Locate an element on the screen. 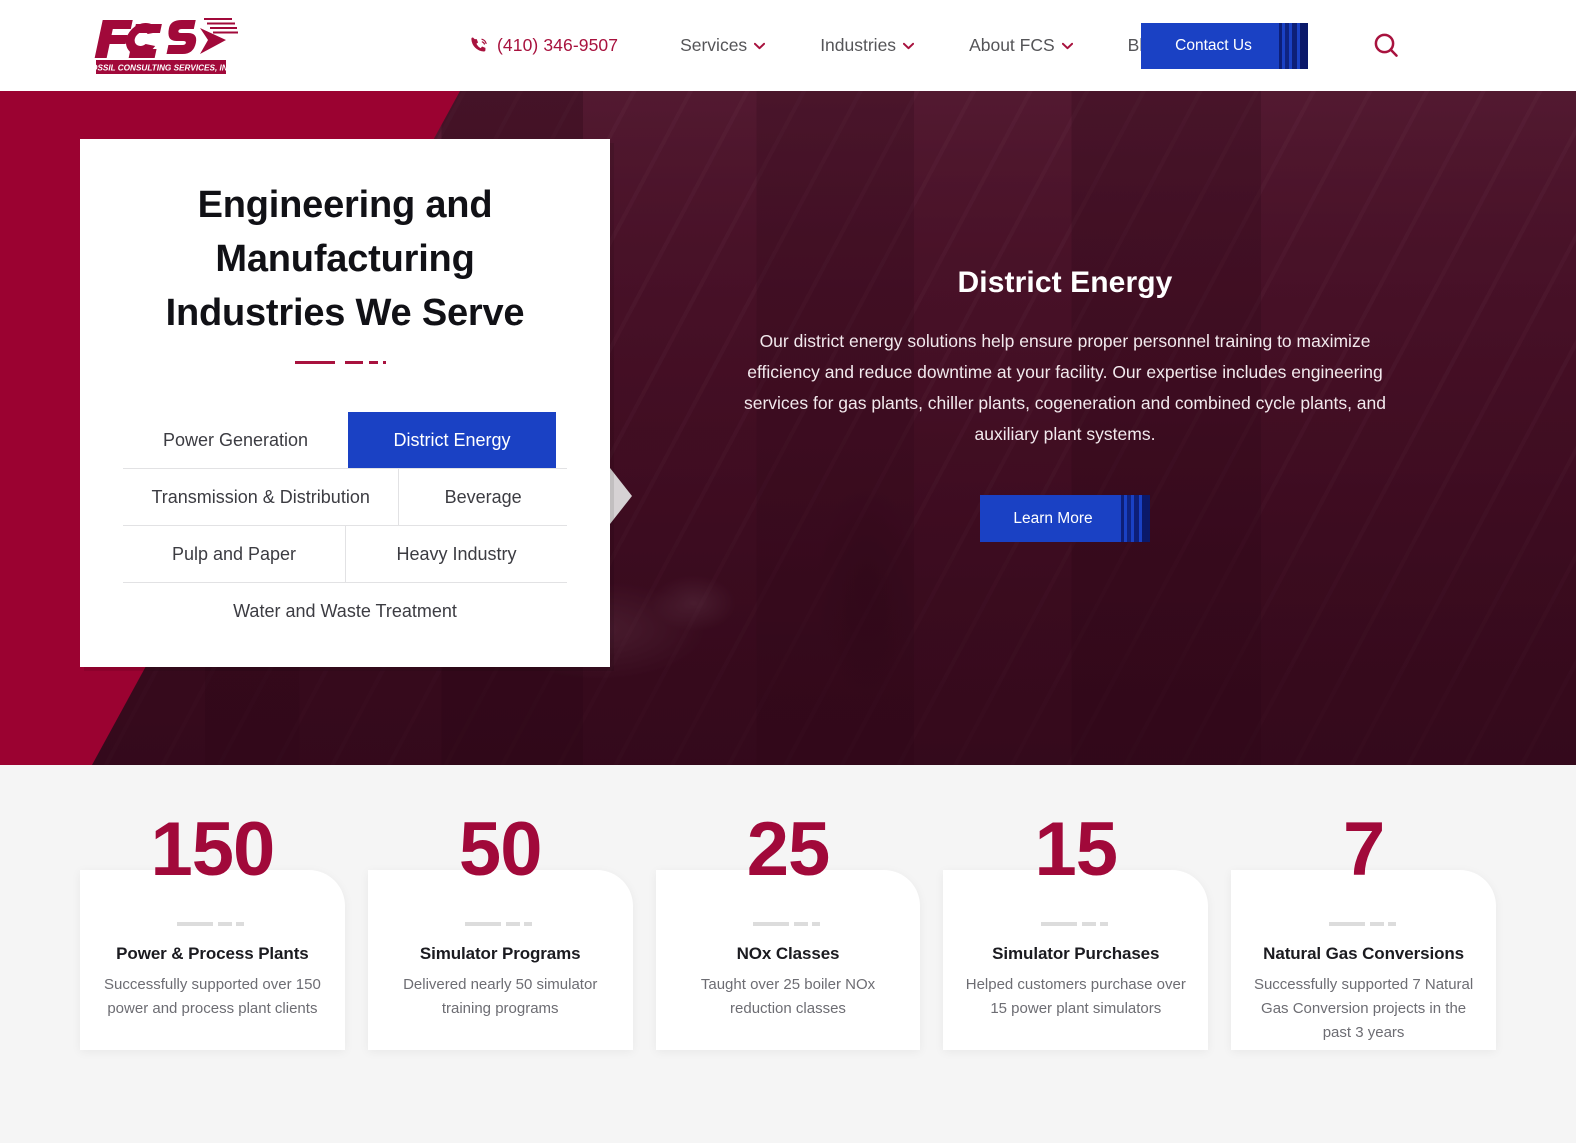  learn-more-button: Learn More is located at coordinates (1065, 518).